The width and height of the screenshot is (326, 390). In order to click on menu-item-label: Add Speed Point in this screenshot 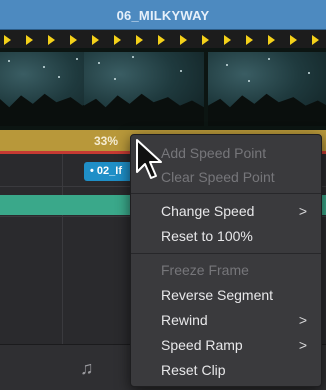, I will do `click(214, 153)`.